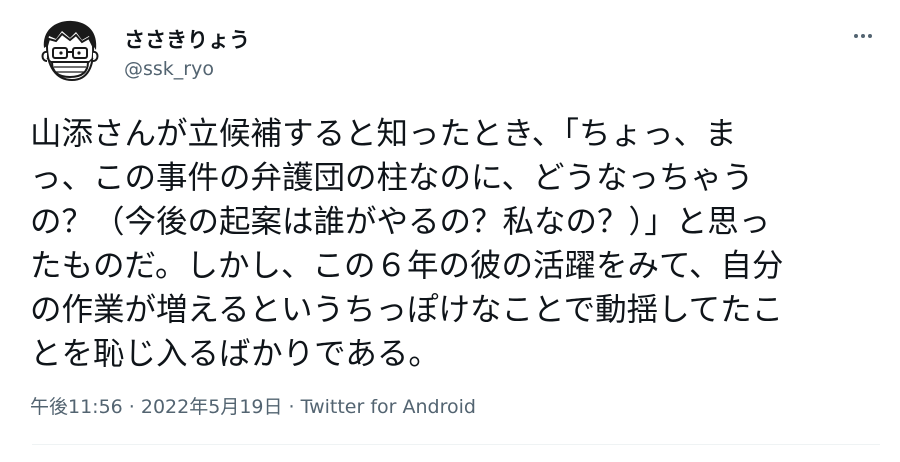  What do you see at coordinates (400, 222) in the screenshot?
I see `tweet-text-line: の？（今後の起案は誰がやるの？私なの？）」と思っ` at bounding box center [400, 222].